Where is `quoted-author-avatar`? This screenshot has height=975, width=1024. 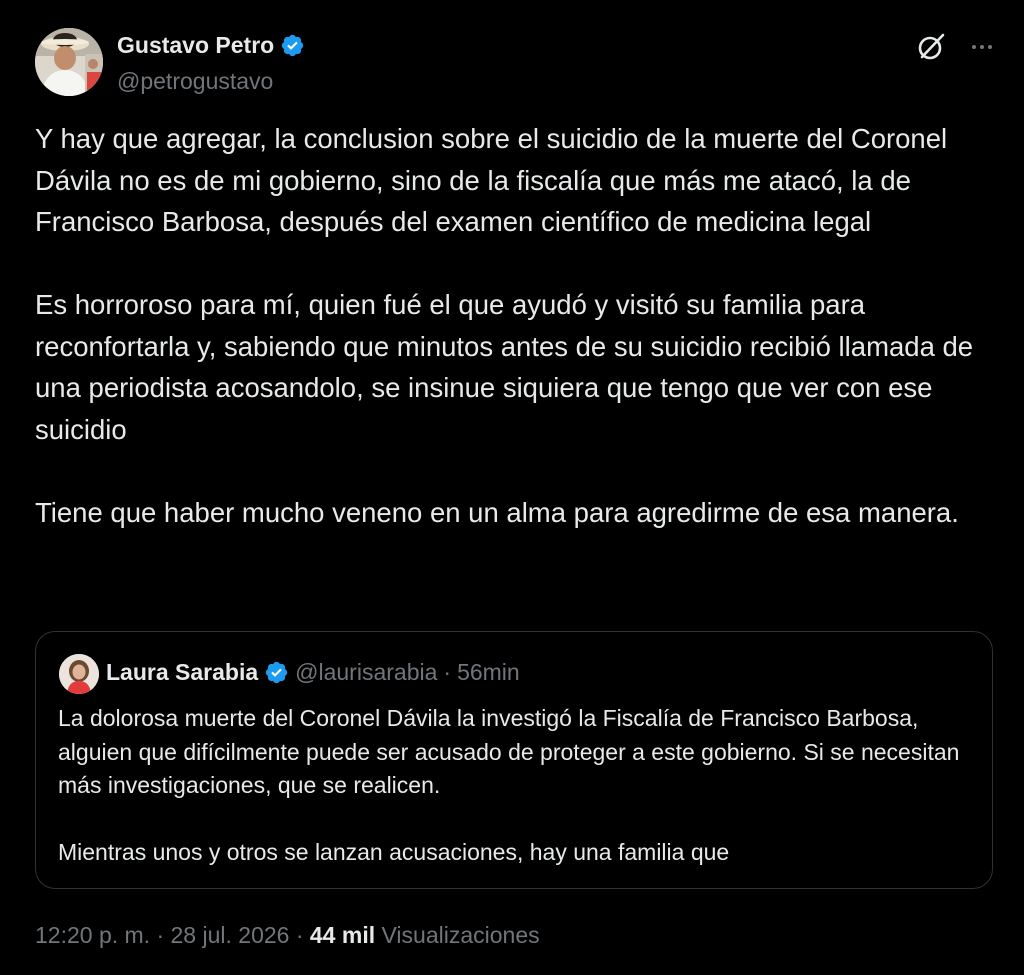 quoted-author-avatar is located at coordinates (79, 674).